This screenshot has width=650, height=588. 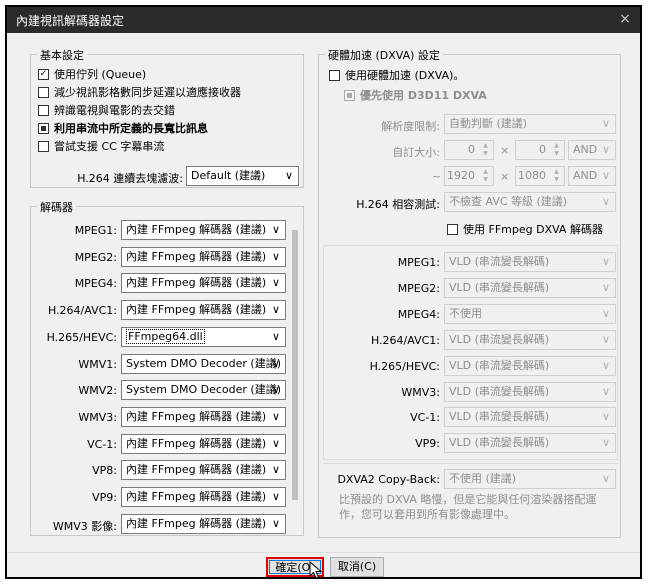 What do you see at coordinates (104, 471) in the screenshot?
I see `decoder-label: VP8:` at bounding box center [104, 471].